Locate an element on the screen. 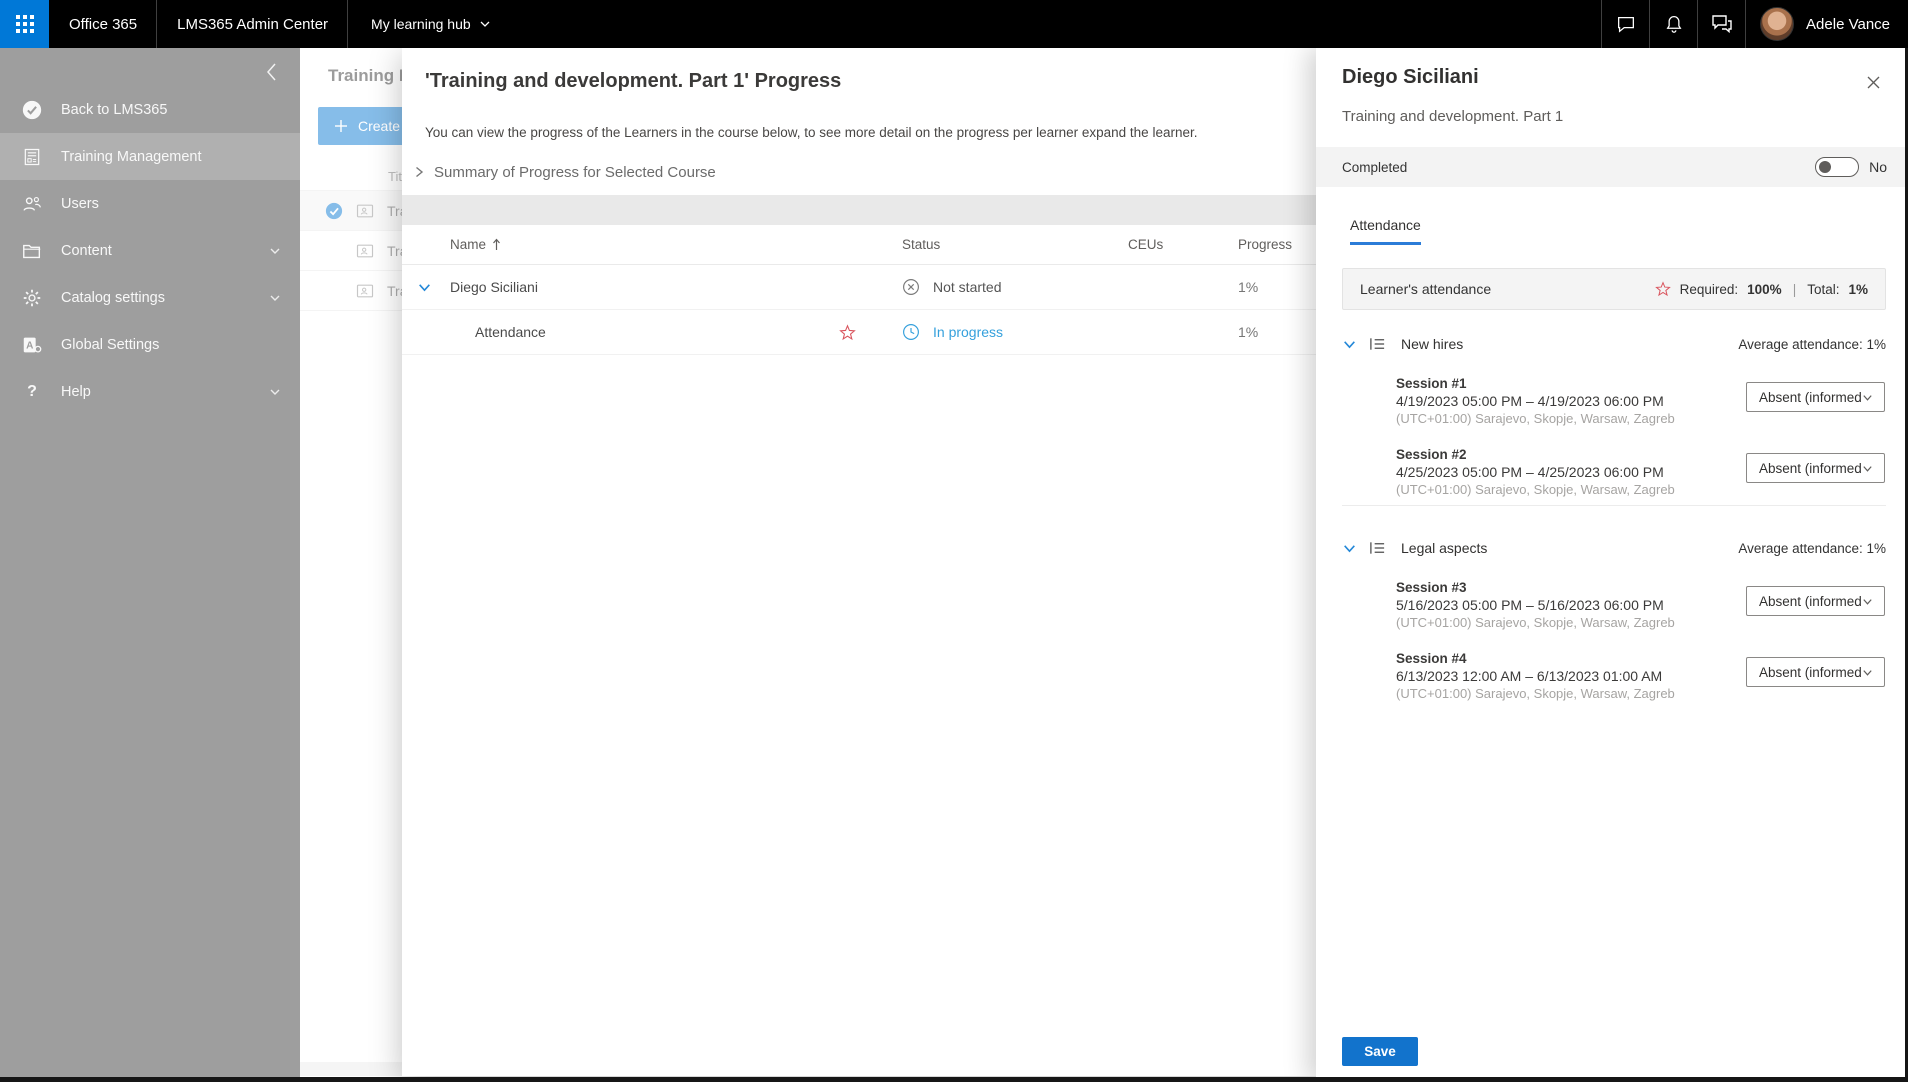  user-name: Adele Vance is located at coordinates (1848, 24).